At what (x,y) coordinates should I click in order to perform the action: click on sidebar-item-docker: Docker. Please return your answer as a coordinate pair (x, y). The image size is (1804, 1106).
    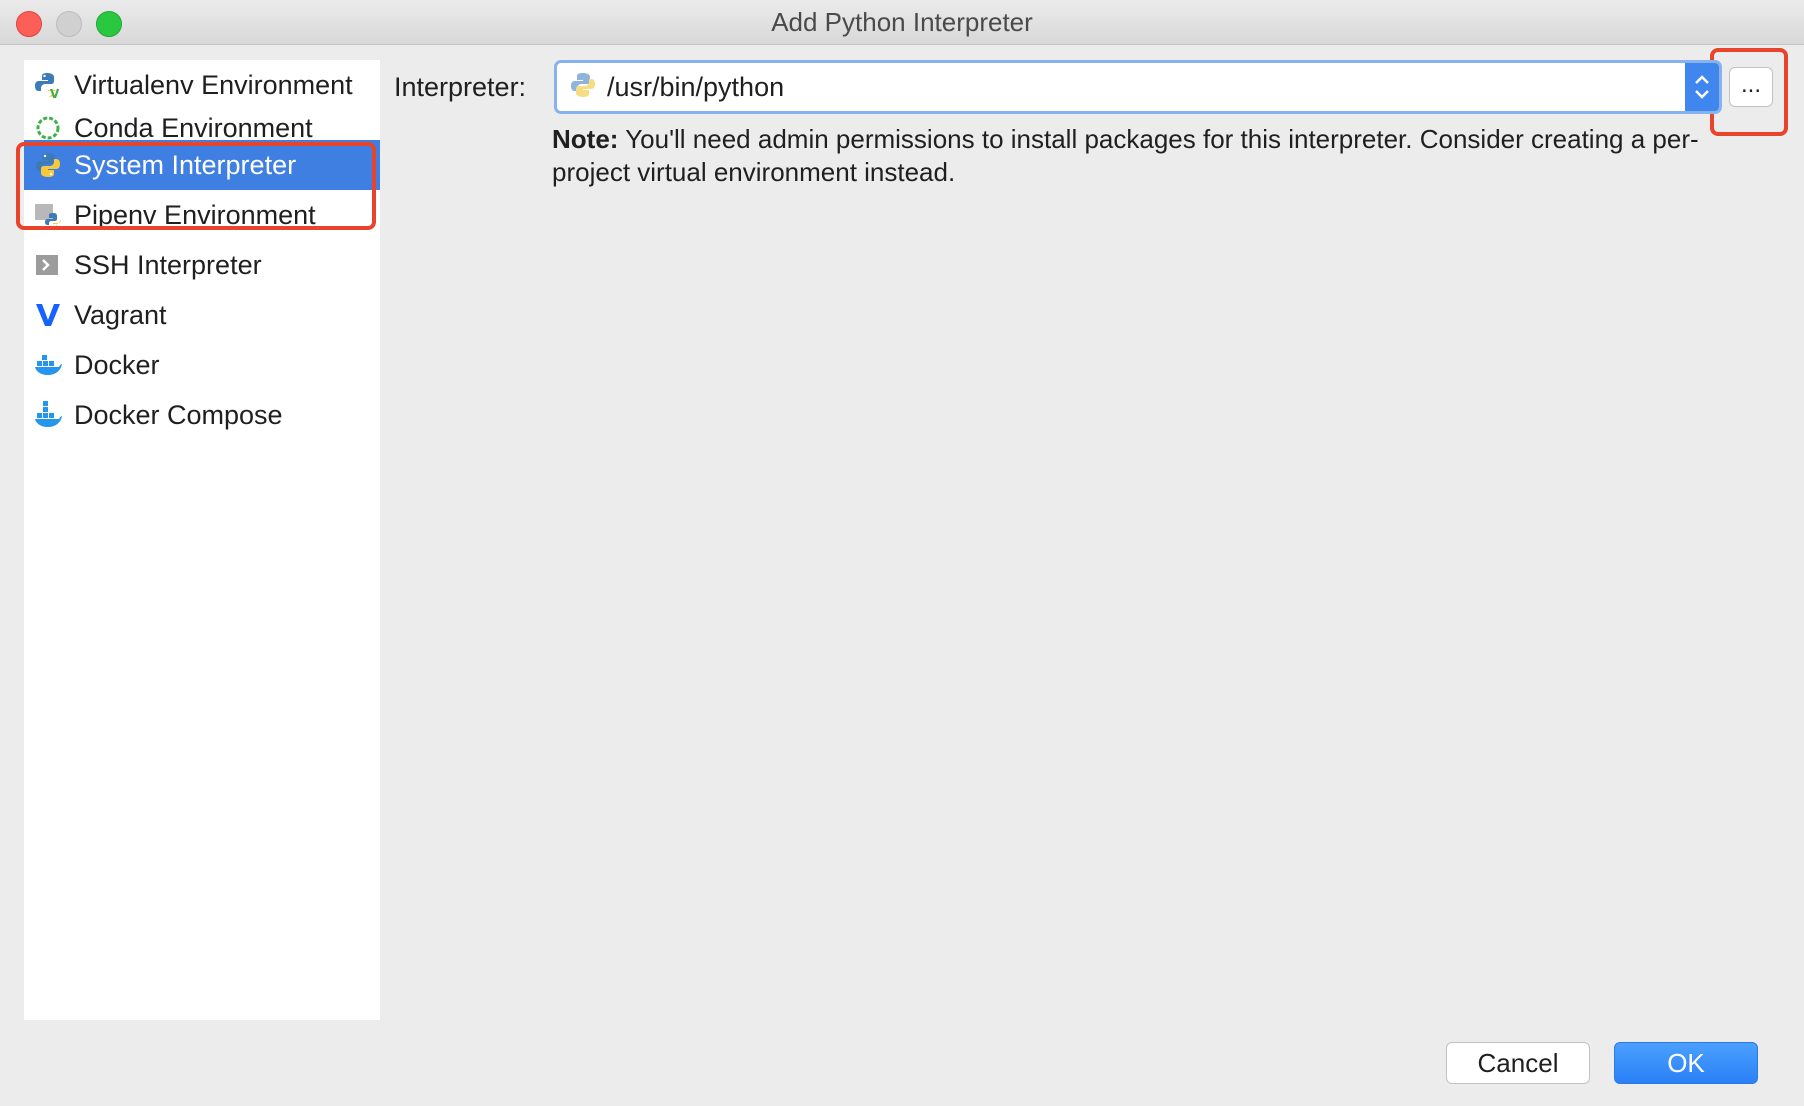
    Looking at the image, I should click on (202, 365).